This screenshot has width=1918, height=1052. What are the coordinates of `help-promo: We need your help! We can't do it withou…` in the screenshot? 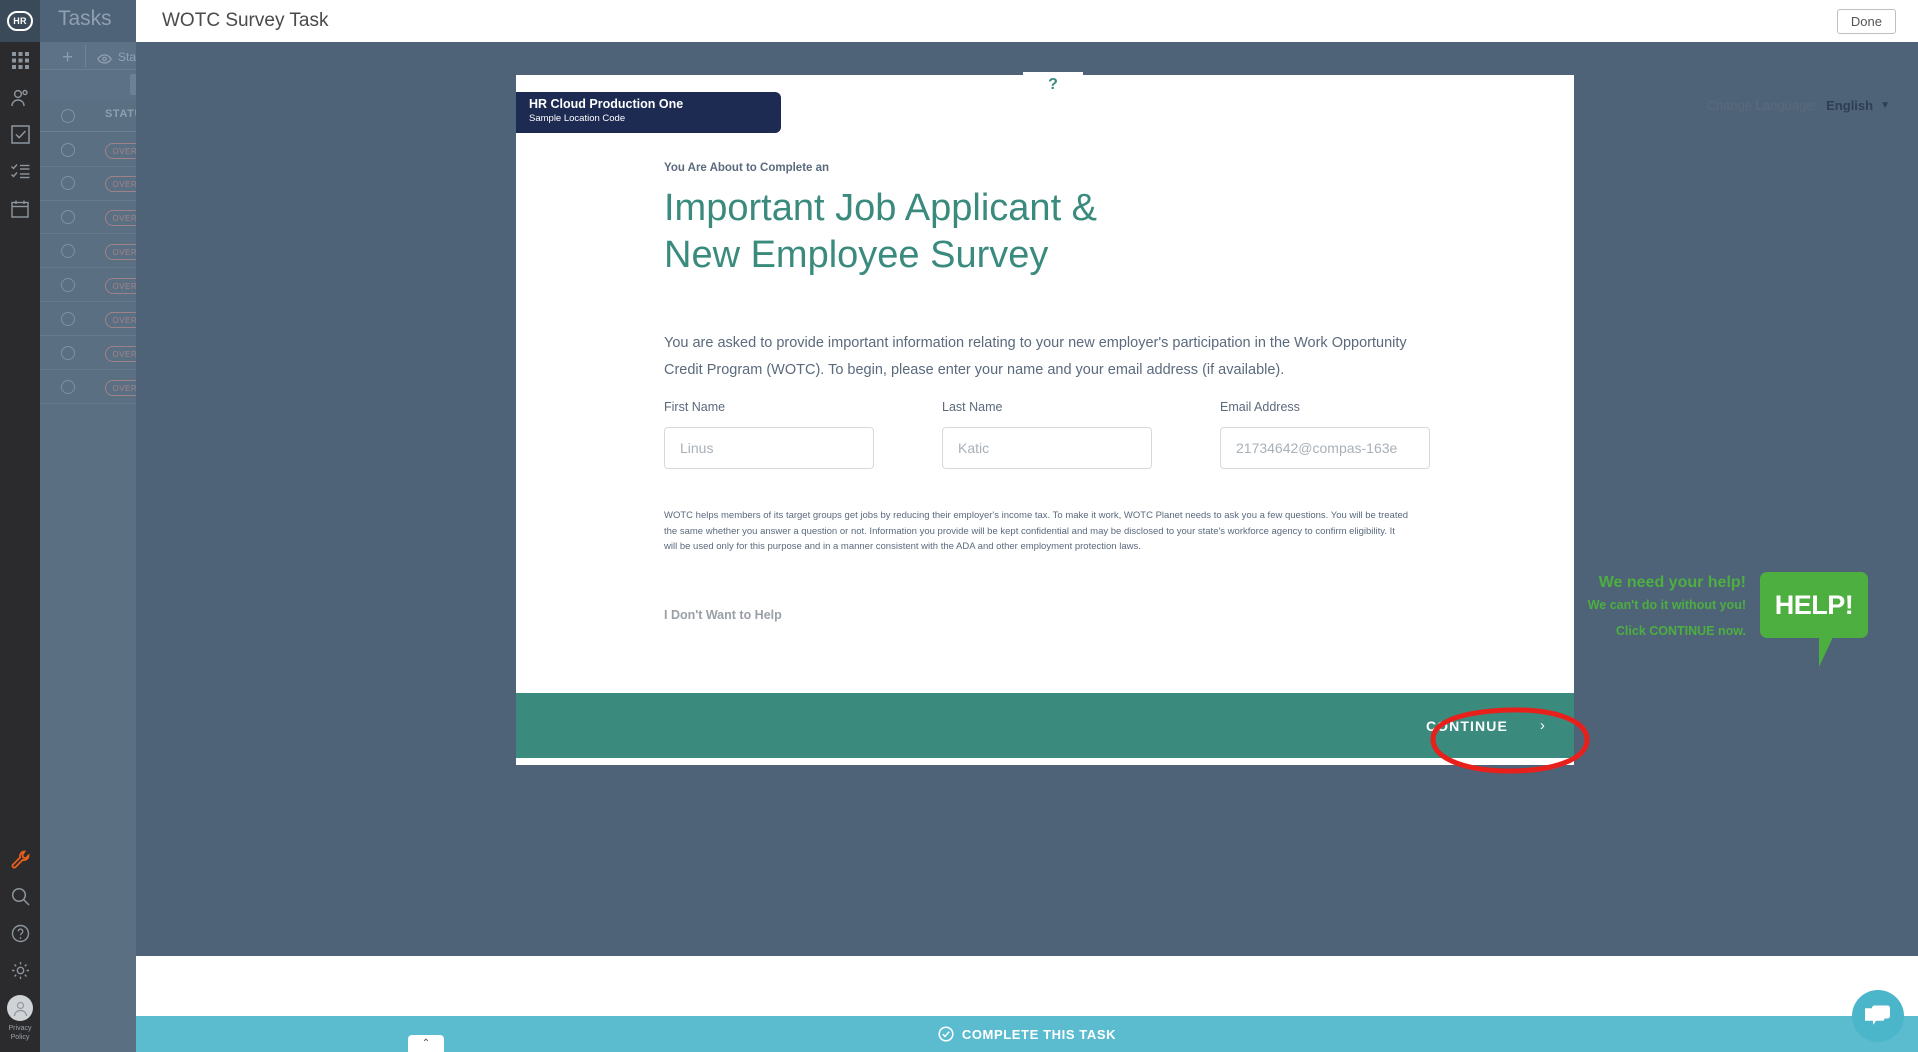 It's located at (1708, 627).